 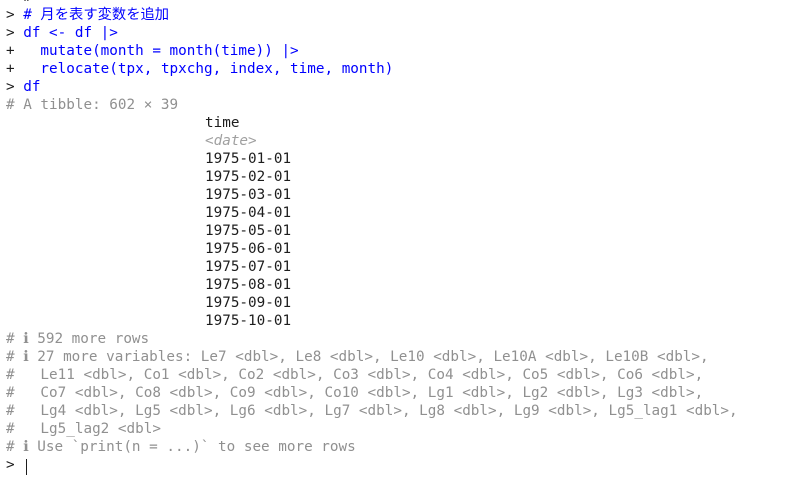 What do you see at coordinates (26, 467) in the screenshot?
I see `text-cursor` at bounding box center [26, 467].